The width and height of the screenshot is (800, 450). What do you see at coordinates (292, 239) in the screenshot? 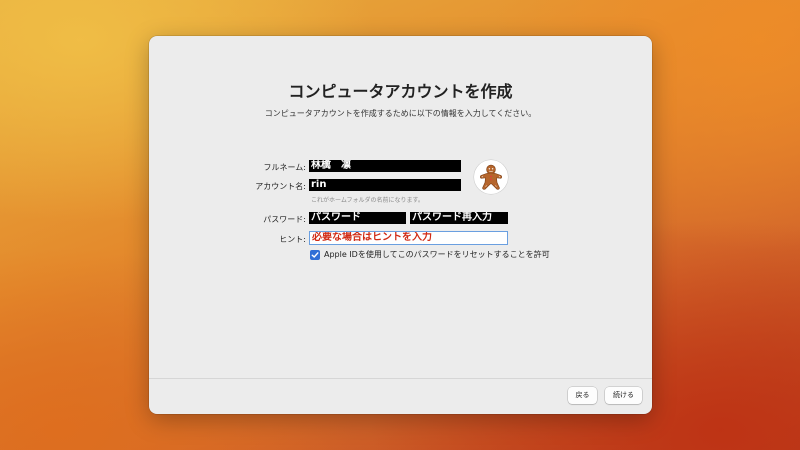
I see `hint-label: ヒント:` at bounding box center [292, 239].